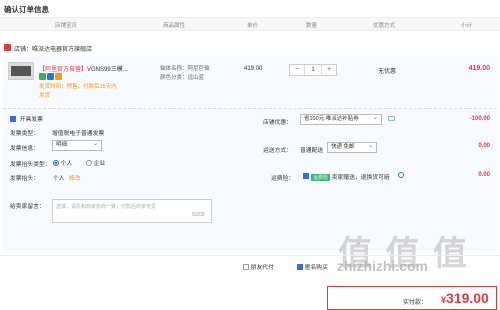  I want to click on radio-personal-label: 个人, so click(66, 164).